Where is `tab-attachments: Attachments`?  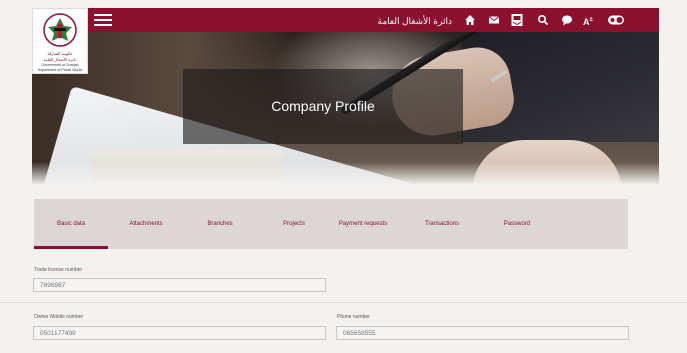
tab-attachments: Attachments is located at coordinates (146, 224).